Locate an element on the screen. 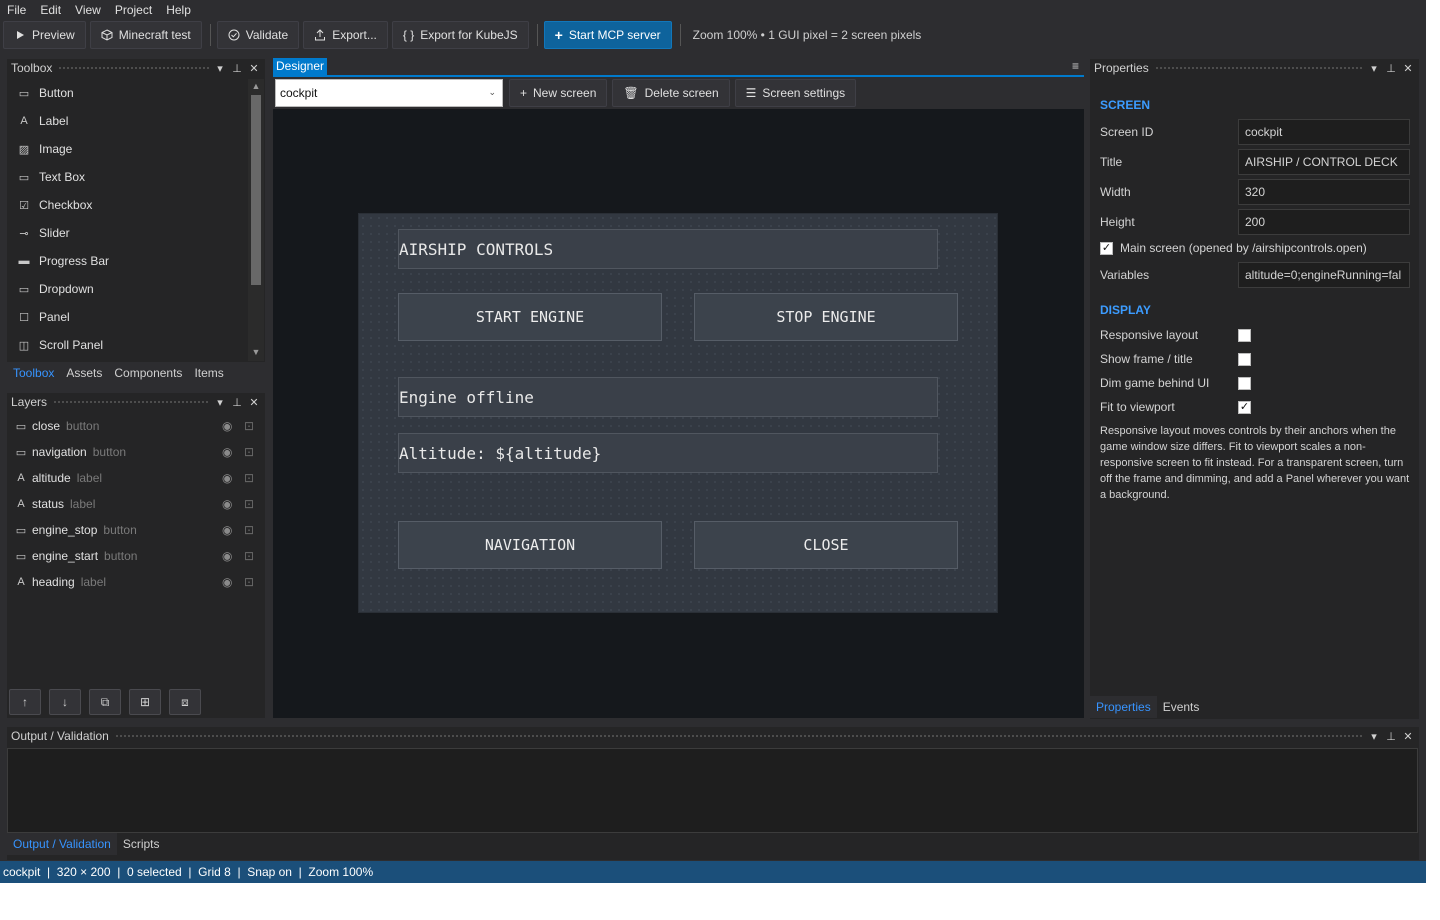  gui-altitude-label: Altitude: ${altitude} is located at coordinates (668, 453).